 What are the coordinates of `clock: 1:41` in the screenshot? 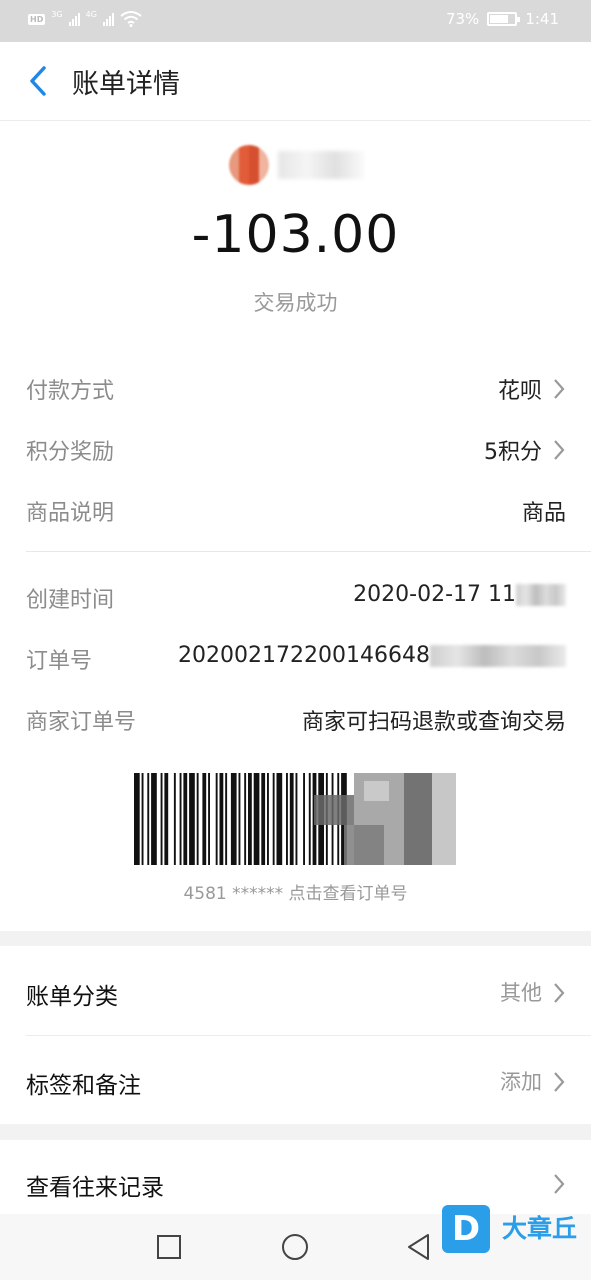 It's located at (542, 19).